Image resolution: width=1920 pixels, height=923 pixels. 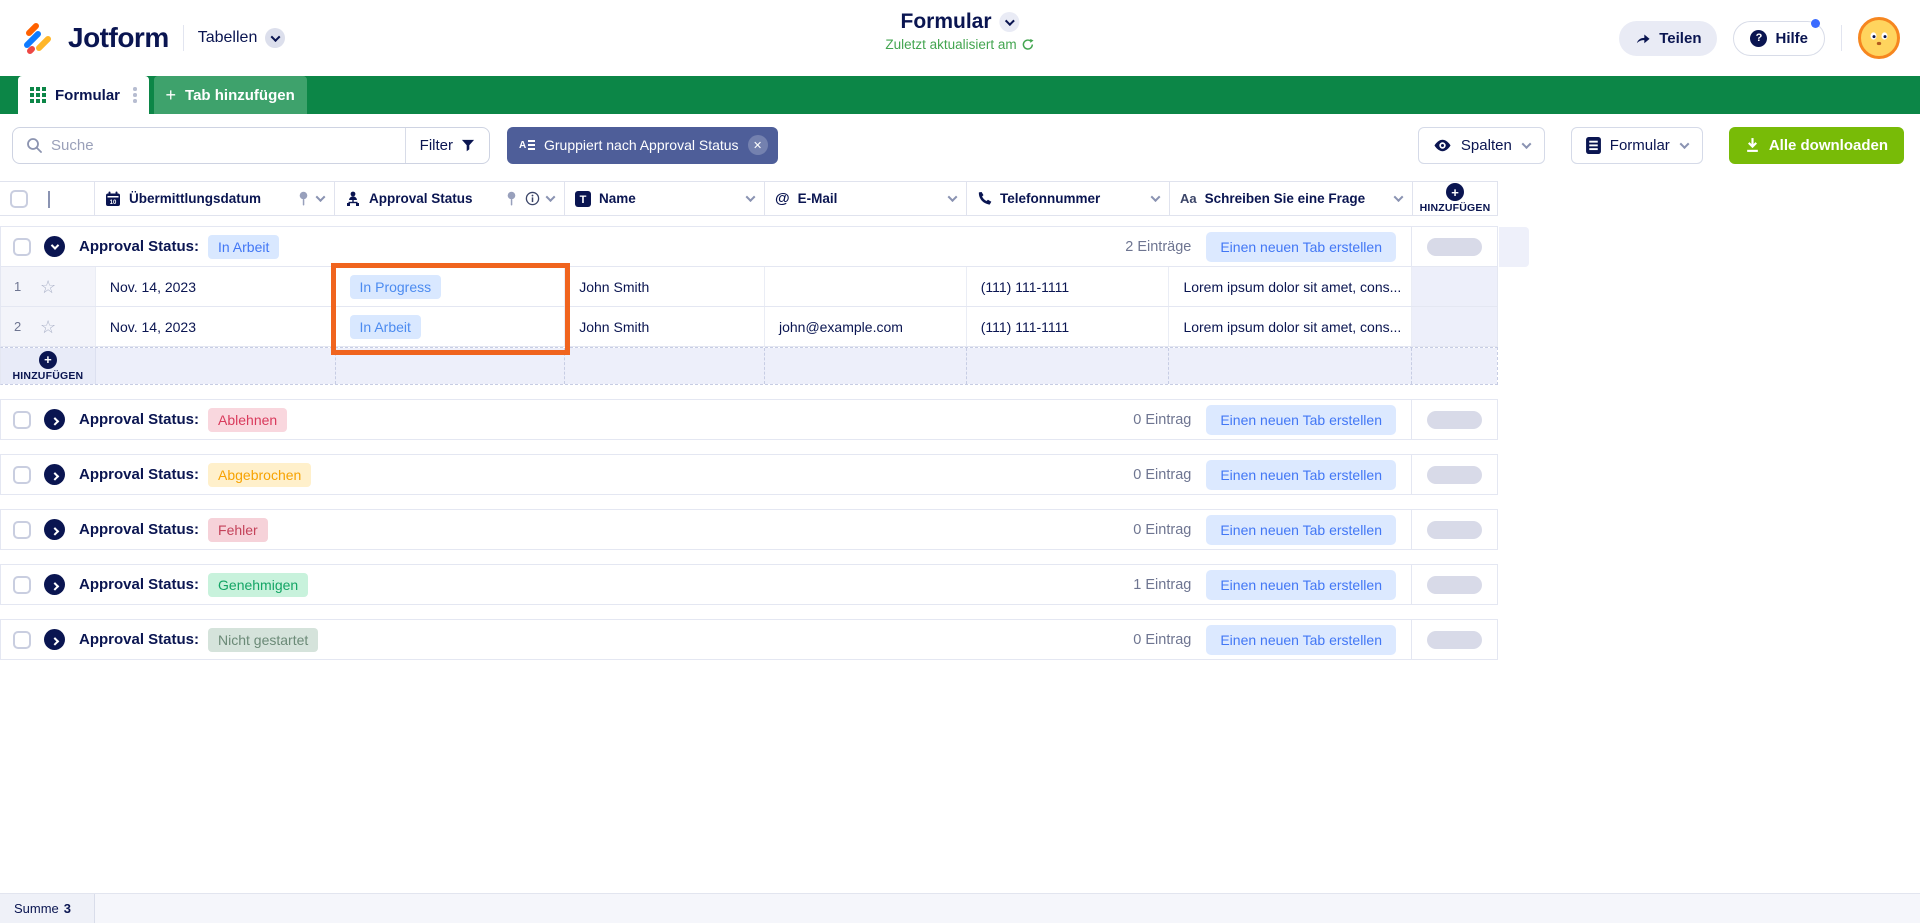 I want to click on add-column-button: + HINZUFÜGEN, so click(x=1455, y=198).